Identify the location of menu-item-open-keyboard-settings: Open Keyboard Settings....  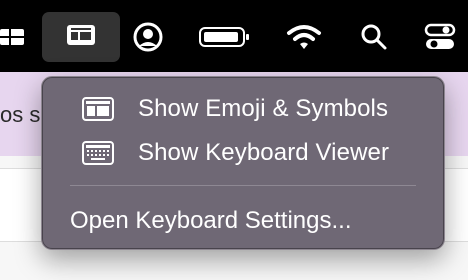
(243, 221).